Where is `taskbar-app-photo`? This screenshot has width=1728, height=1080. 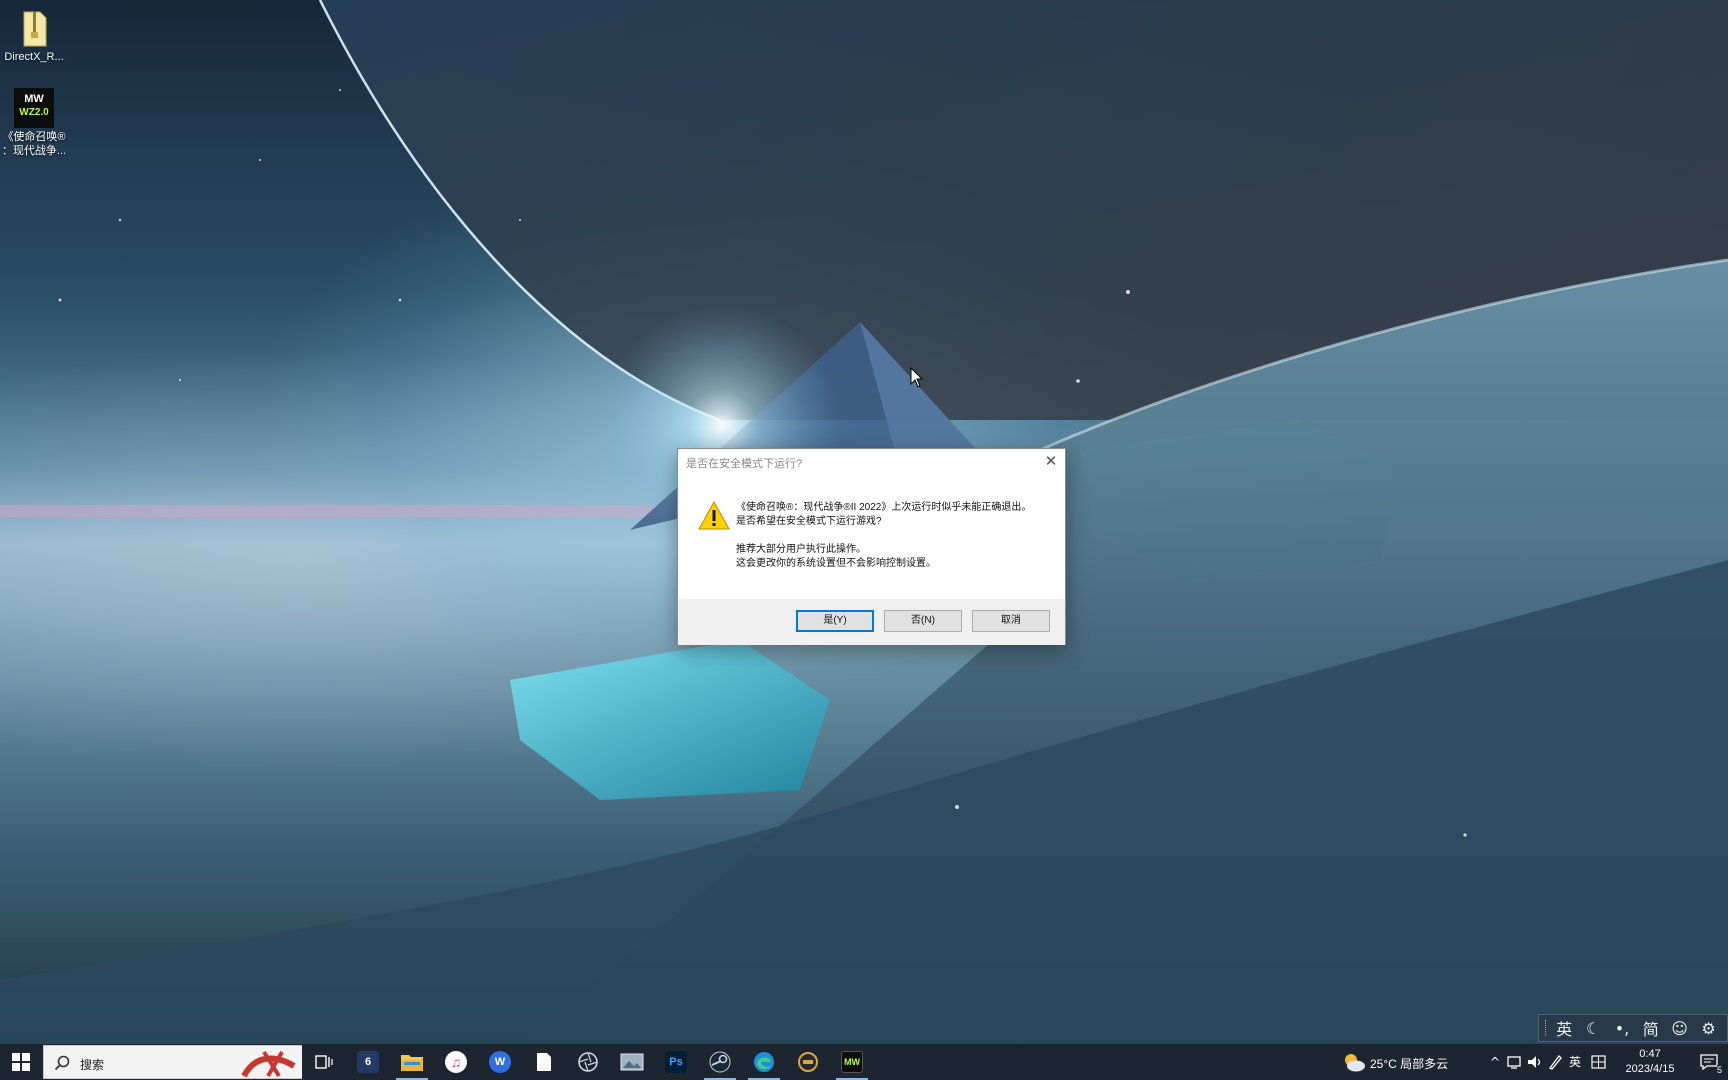 taskbar-app-photo is located at coordinates (632, 1062).